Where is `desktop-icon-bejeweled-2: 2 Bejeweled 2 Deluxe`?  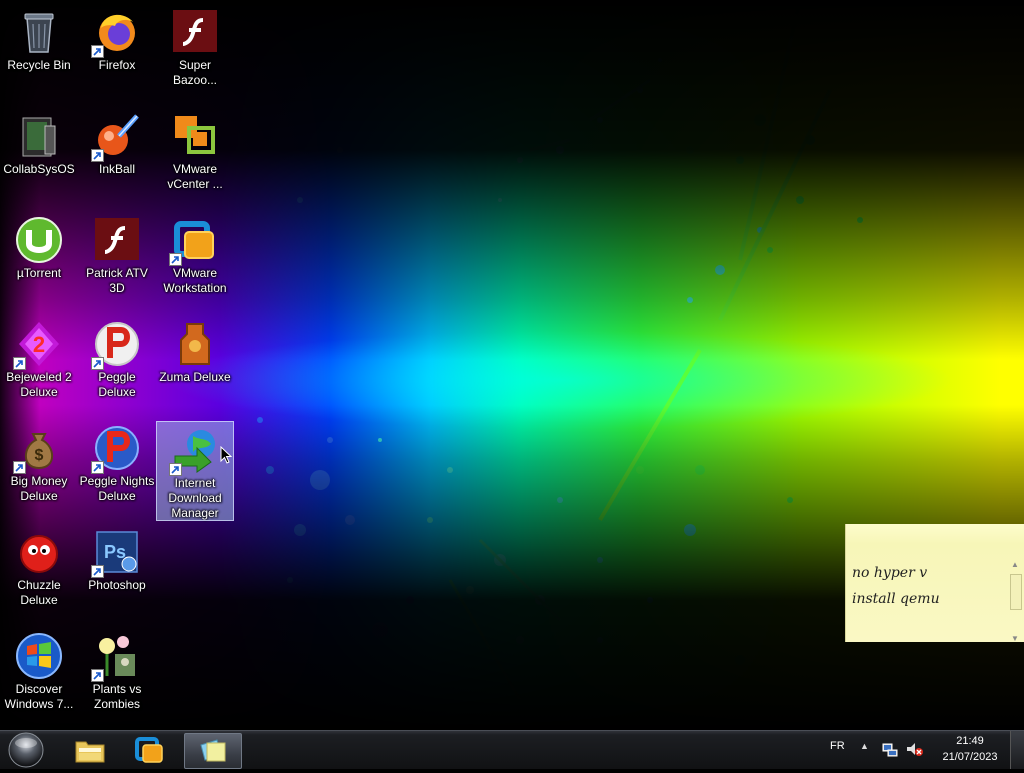
desktop-icon-bejeweled-2: 2 Bejeweled 2 Deluxe is located at coordinates (39, 366).